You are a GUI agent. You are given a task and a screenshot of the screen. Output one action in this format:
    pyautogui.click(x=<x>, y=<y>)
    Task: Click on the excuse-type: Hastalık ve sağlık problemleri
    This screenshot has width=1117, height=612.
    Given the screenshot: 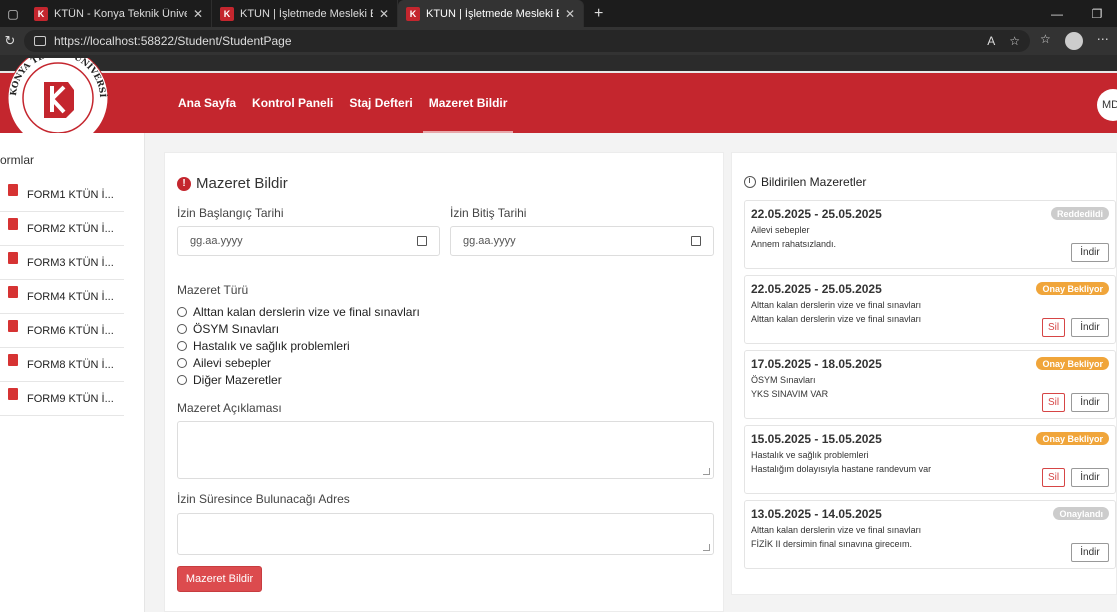 What is the action you would take?
    pyautogui.click(x=810, y=455)
    